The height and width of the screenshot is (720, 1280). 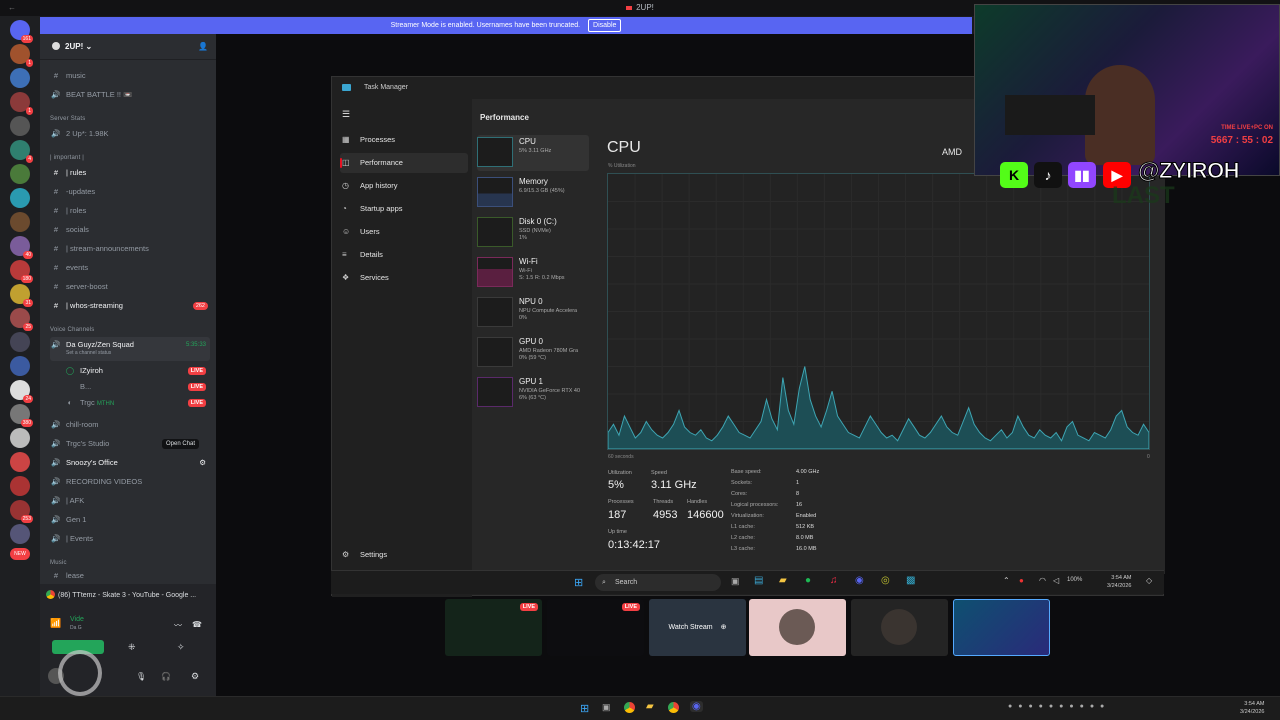 What do you see at coordinates (130, 173) in the screenshot?
I see `channel-item: # | rules` at bounding box center [130, 173].